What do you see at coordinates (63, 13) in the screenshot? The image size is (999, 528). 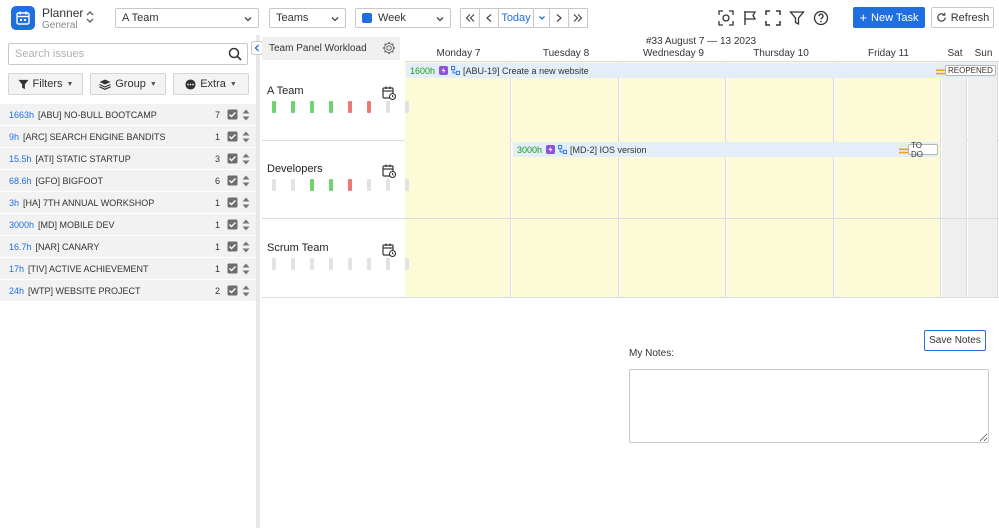 I see `app-title: Planner` at bounding box center [63, 13].